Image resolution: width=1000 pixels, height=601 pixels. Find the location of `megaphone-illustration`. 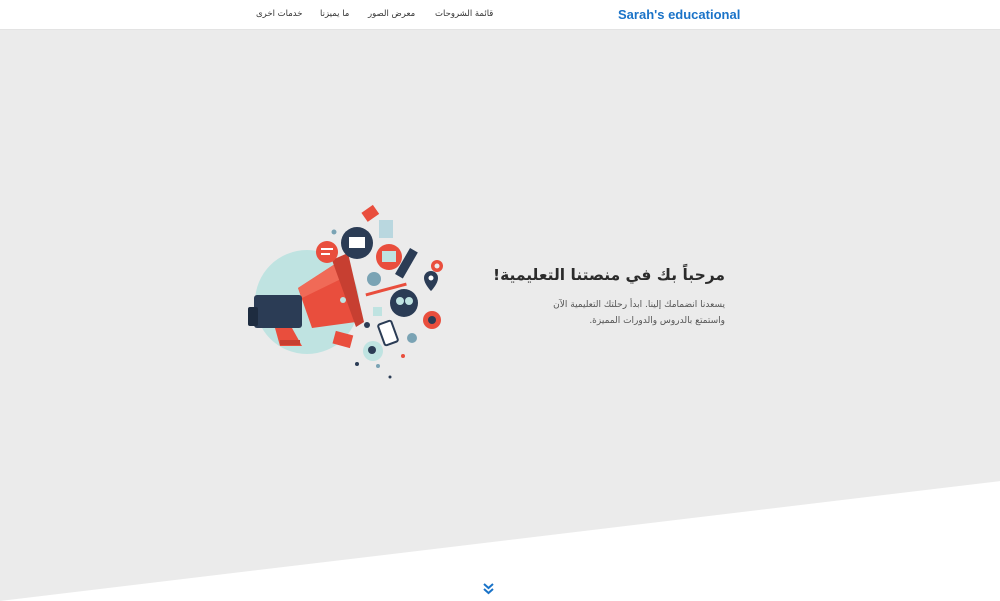

megaphone-illustration is located at coordinates (345, 291).